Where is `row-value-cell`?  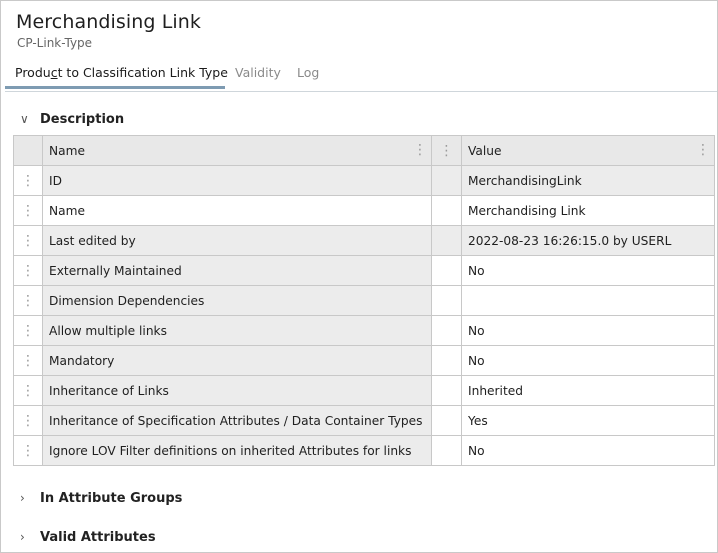
row-value-cell is located at coordinates (588, 300).